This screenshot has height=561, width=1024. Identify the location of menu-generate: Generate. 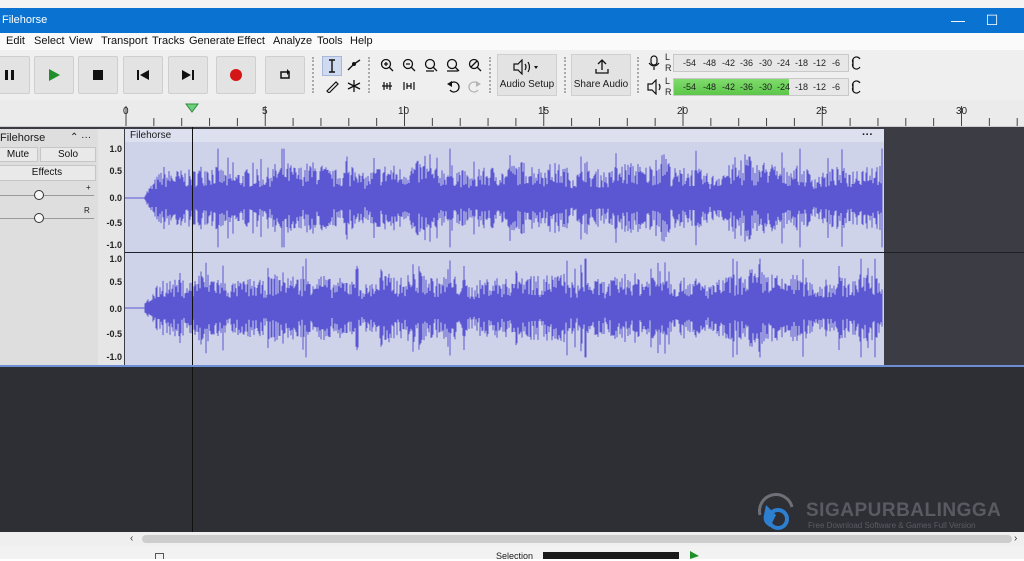
(212, 41).